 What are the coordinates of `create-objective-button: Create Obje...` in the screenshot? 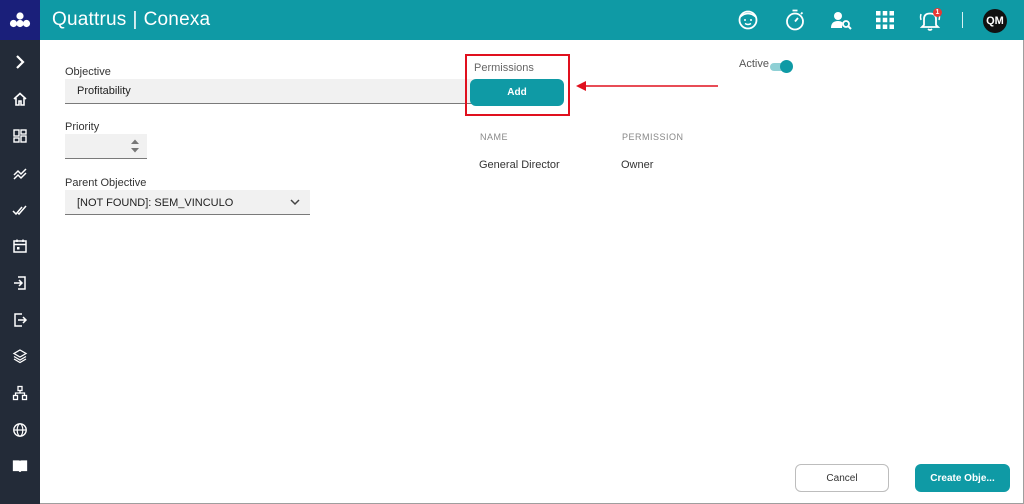 It's located at (962, 478).